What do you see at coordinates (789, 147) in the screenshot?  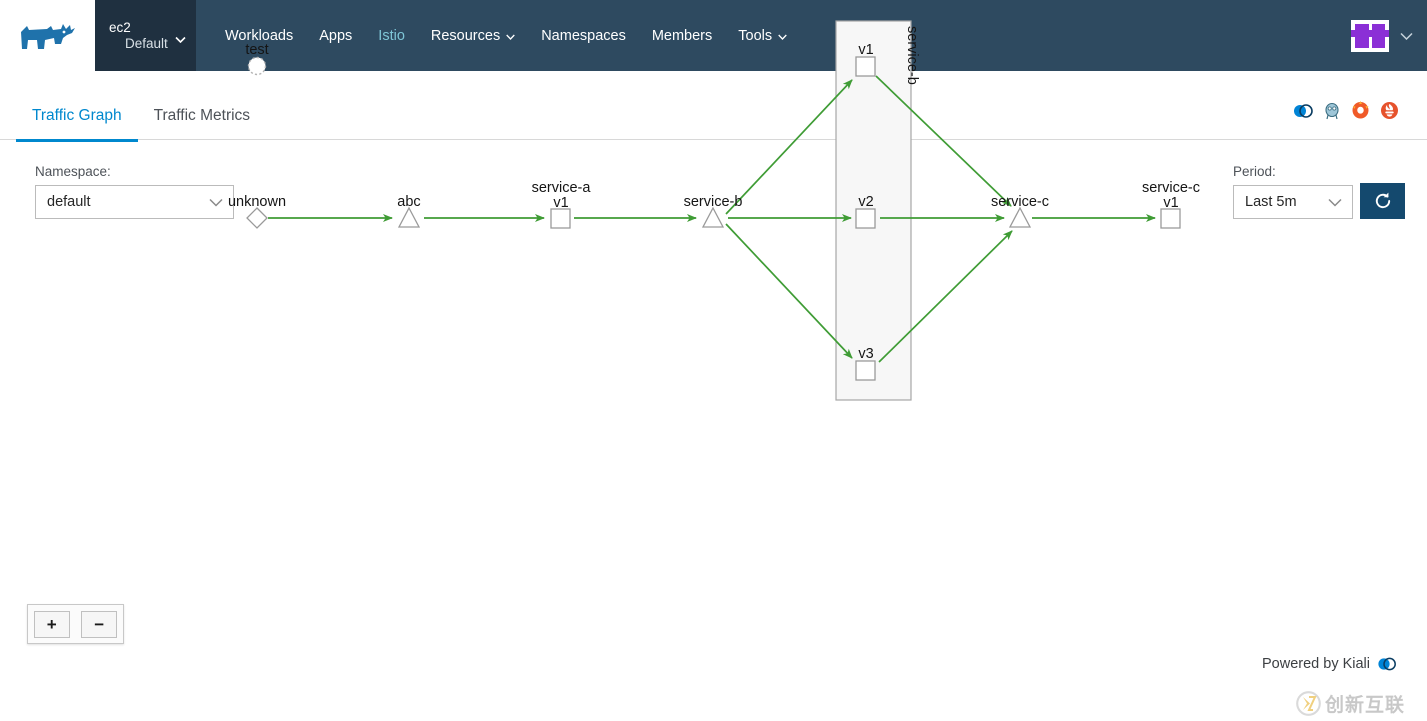 I see `edge-service-b-v1` at bounding box center [789, 147].